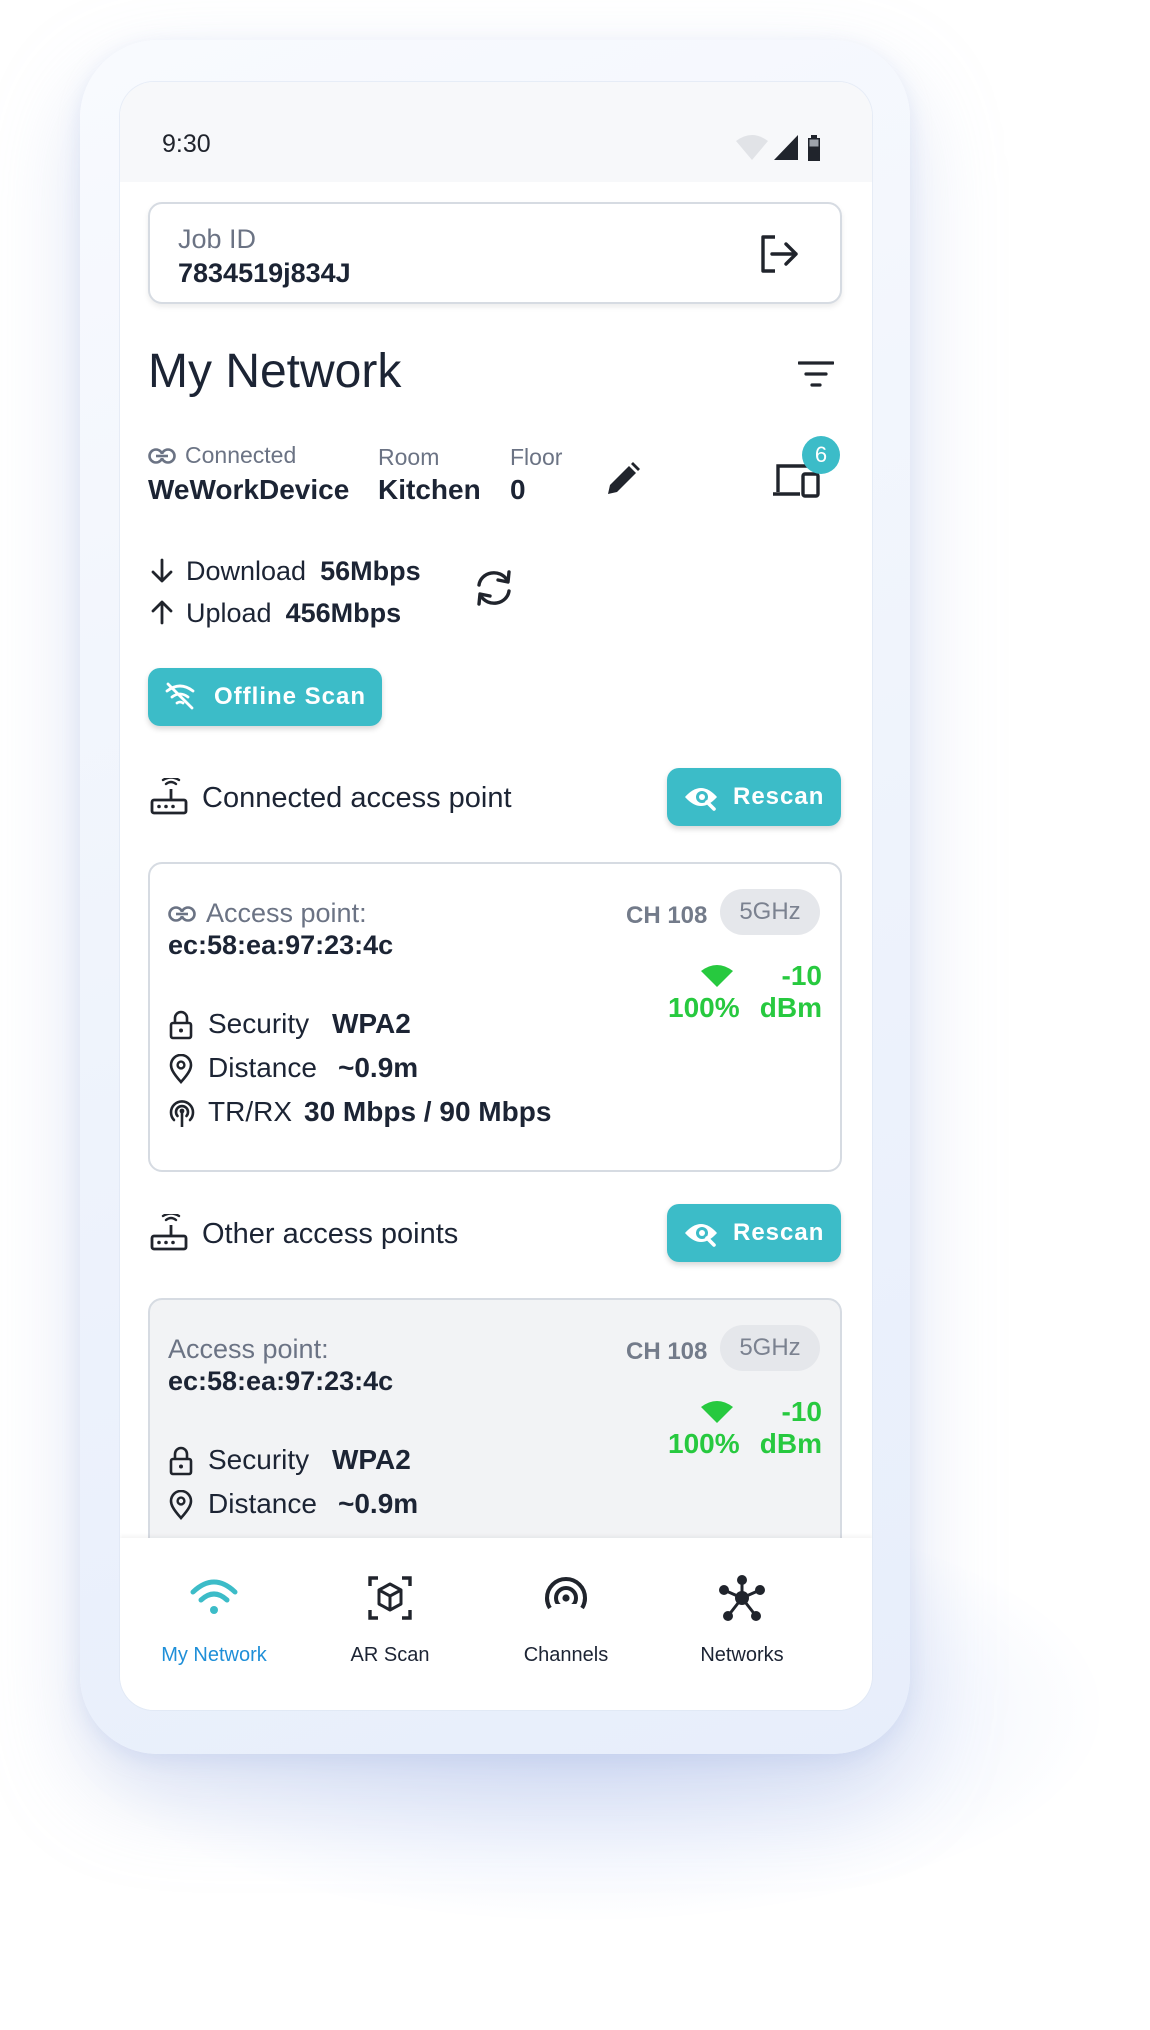 The height and width of the screenshot is (2030, 1150). I want to click on floor-label: Floor, so click(536, 457).